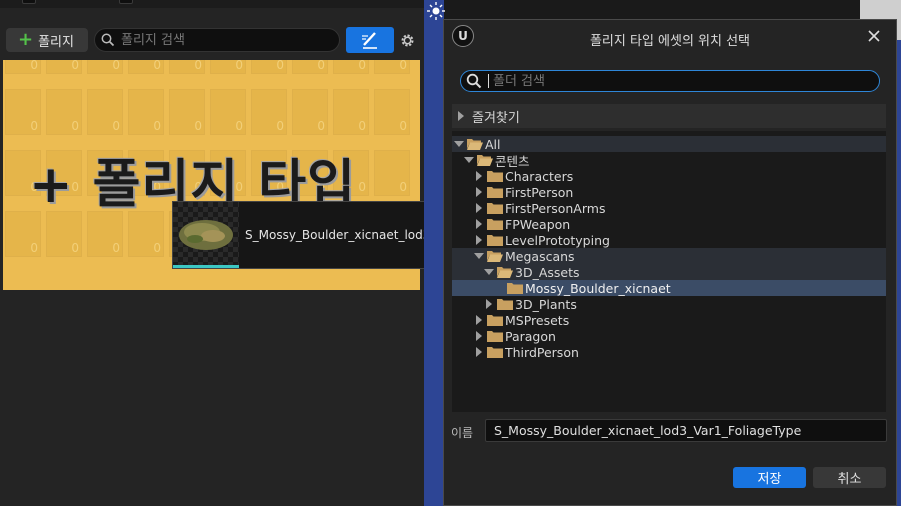 This screenshot has width=901, height=506. What do you see at coordinates (669, 352) in the screenshot?
I see `folder-tree-row: ThirdPerson` at bounding box center [669, 352].